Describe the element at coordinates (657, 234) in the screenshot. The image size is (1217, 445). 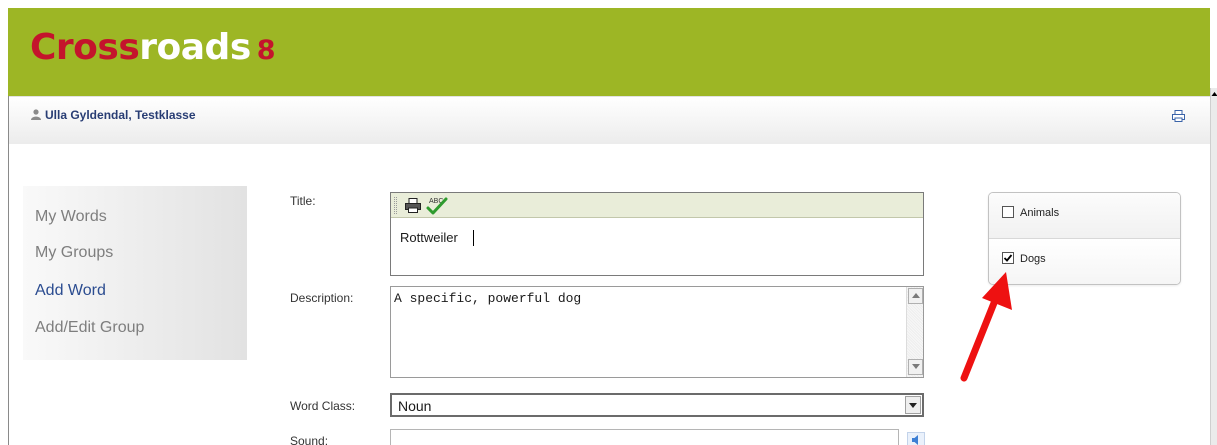
I see `title-editor: ABC Rottweiler` at that location.